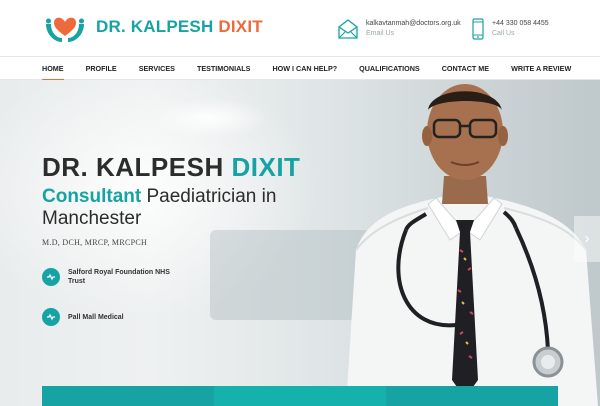 The width and height of the screenshot is (600, 406). What do you see at coordinates (465, 69) in the screenshot?
I see `nav-item-contact-me: CONTACT ME` at bounding box center [465, 69].